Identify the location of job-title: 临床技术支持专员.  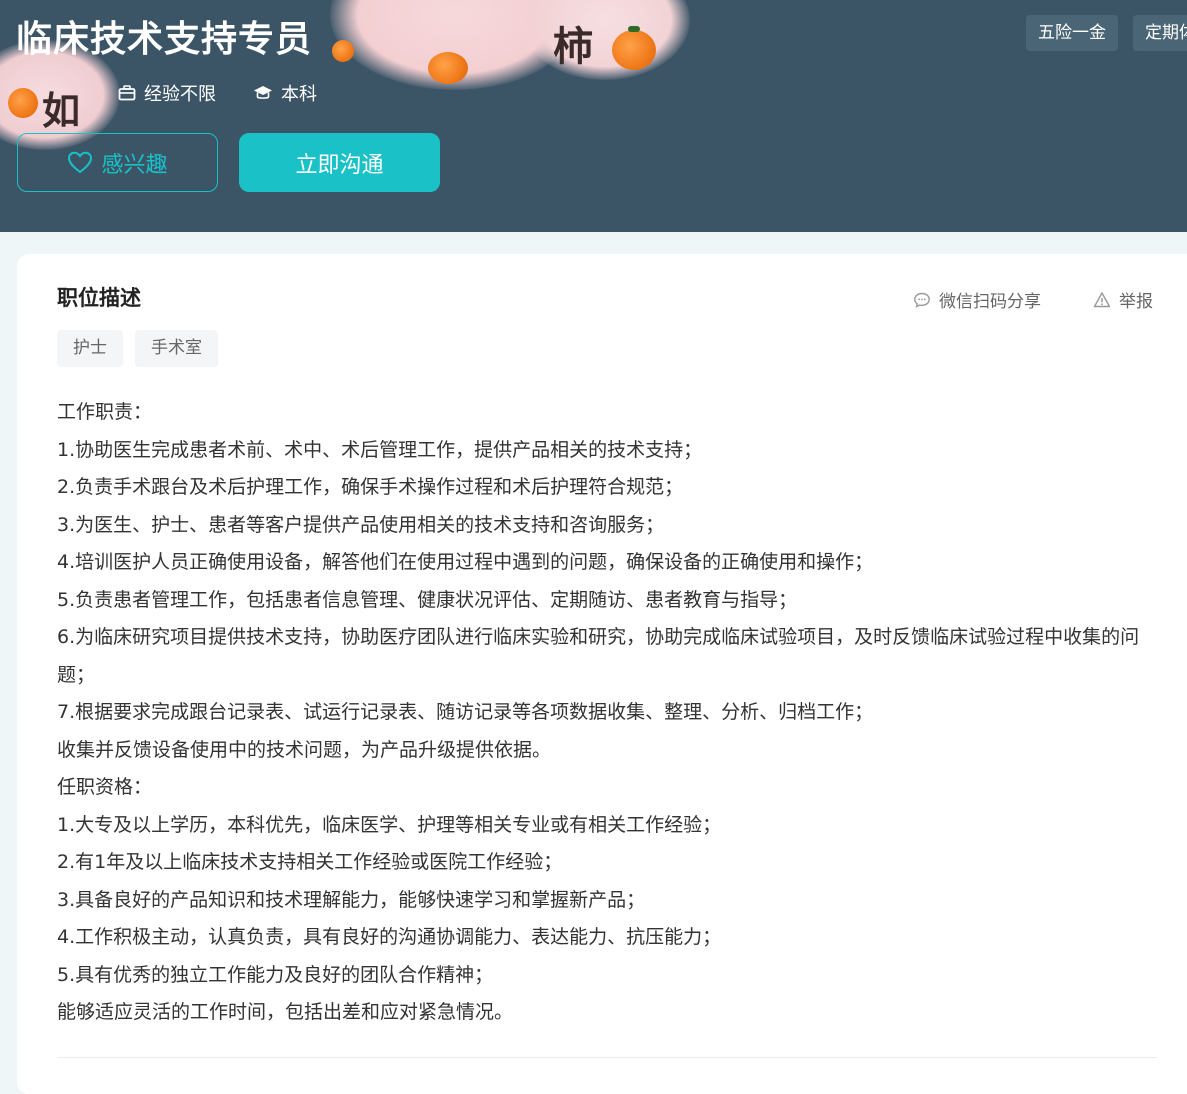
(164, 39).